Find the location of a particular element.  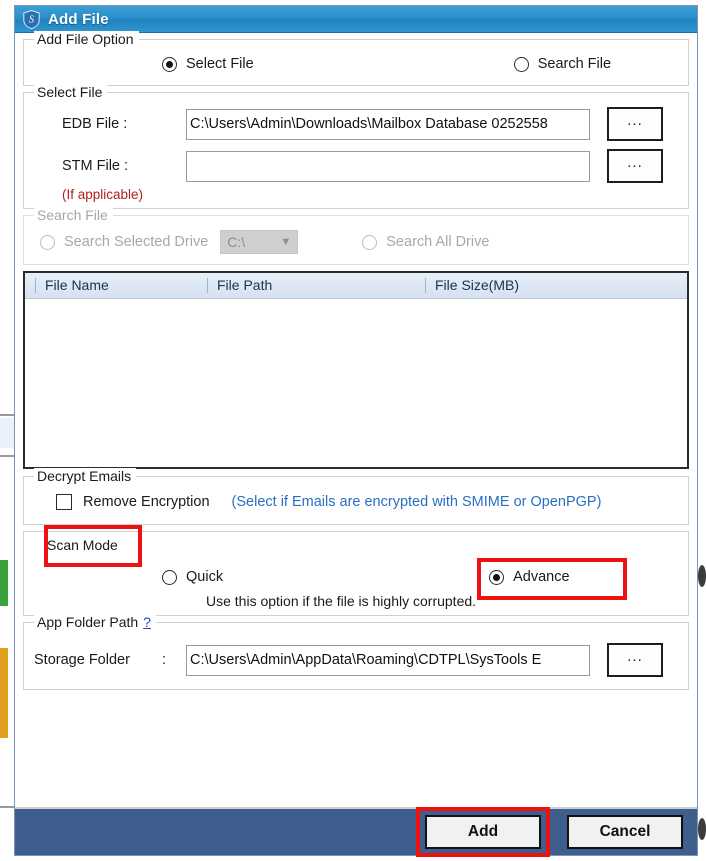

radio-search-file-dot is located at coordinates (521, 64).